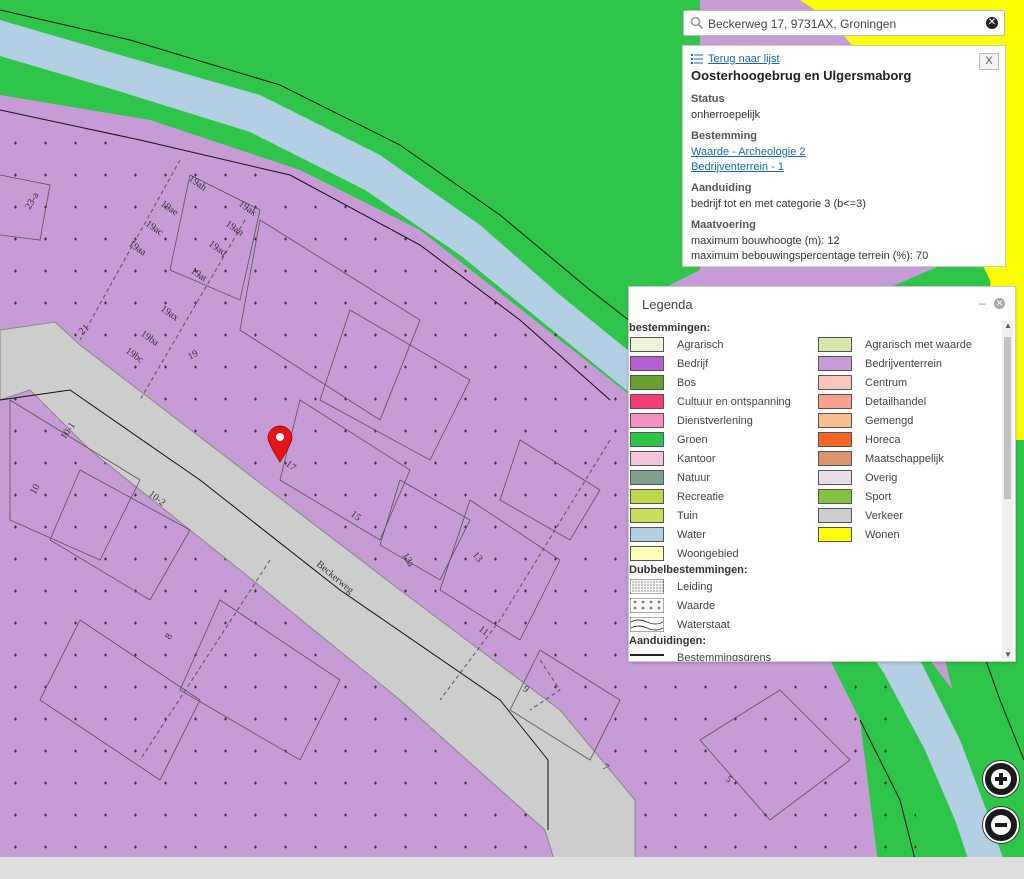 The width and height of the screenshot is (1024, 879). Describe the element at coordinates (723, 382) in the screenshot. I see `legend-item: Bos` at that location.